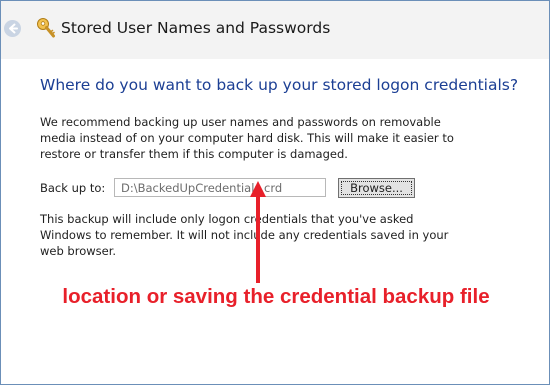  Describe the element at coordinates (196, 28) in the screenshot. I see `window-title: Stored User Names and Passwords` at that location.